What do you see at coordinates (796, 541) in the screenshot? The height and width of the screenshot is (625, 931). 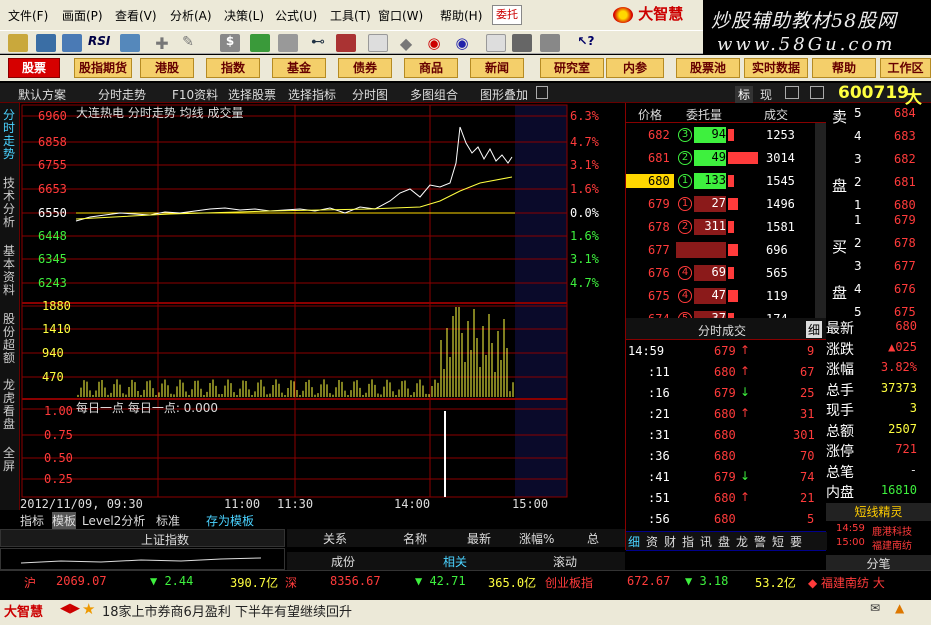 I see `tick-tab-9: 要` at bounding box center [796, 541].